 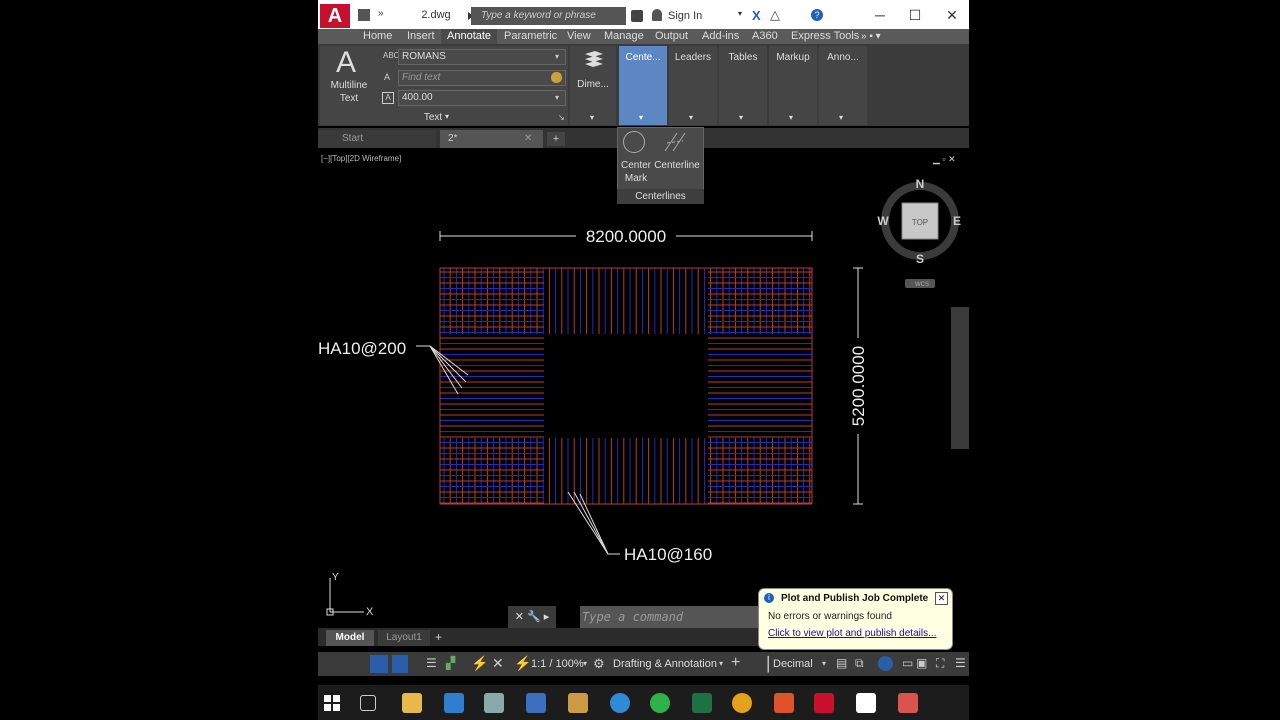 I want to click on leaders-panel-label: Leaders, so click(x=693, y=57).